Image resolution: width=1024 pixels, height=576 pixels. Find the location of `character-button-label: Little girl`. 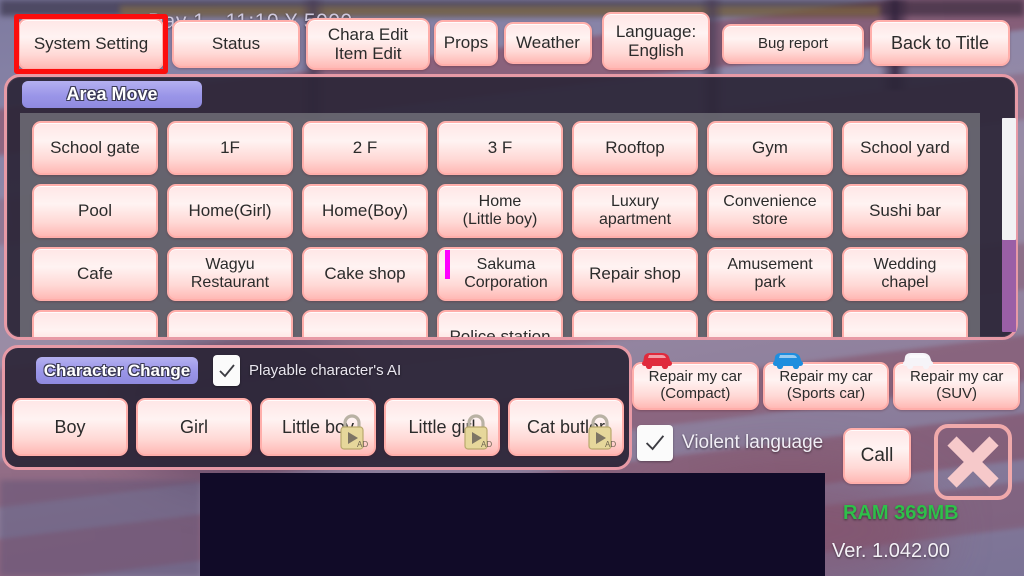

character-button-label: Little girl is located at coordinates (442, 426).